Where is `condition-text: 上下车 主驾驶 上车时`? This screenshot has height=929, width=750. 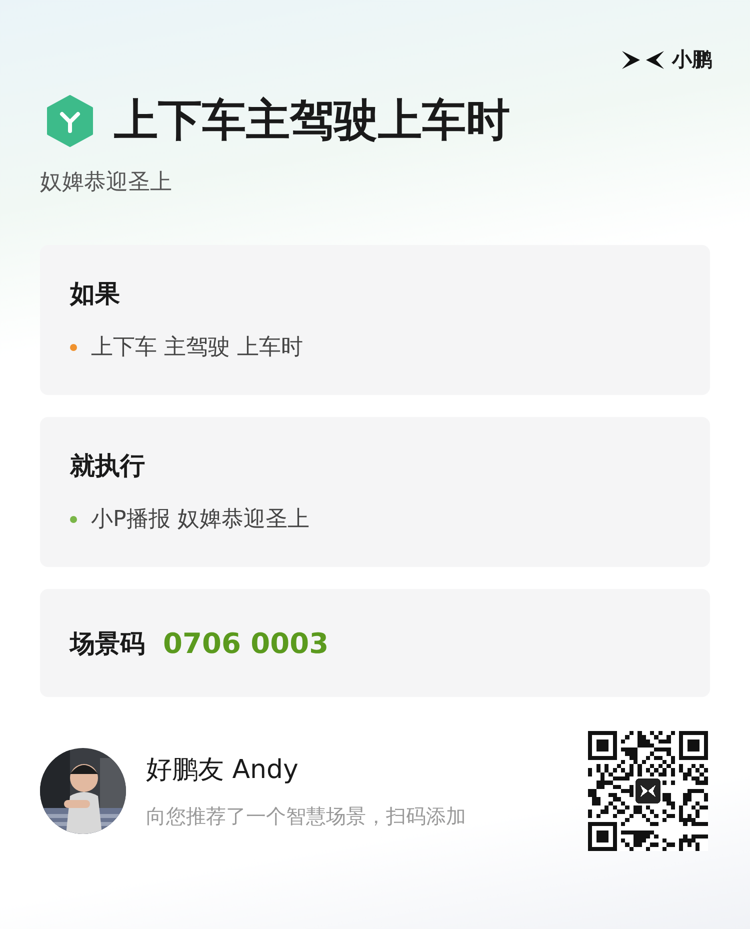
condition-text: 上下车 主驾驶 上车时 is located at coordinates (197, 348).